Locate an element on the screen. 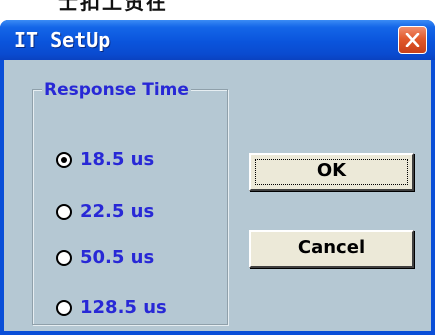  radio-button-checked is located at coordinates (64, 160).